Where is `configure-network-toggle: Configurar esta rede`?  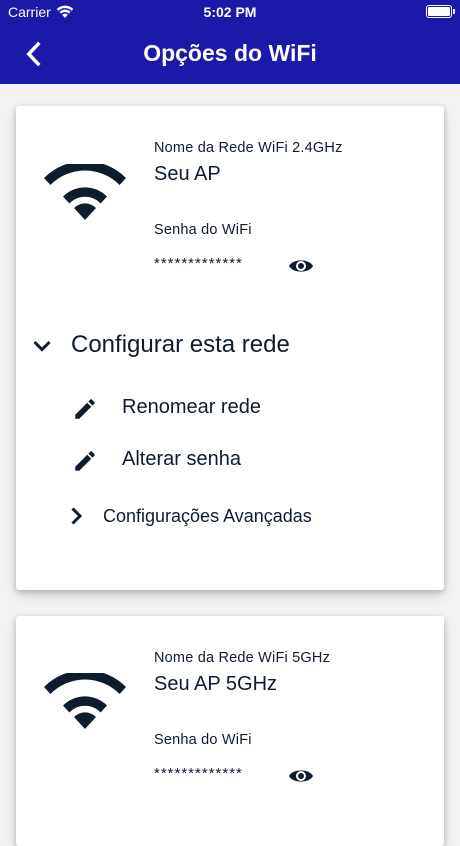
configure-network-toggle: Configurar esta rede is located at coordinates (230, 346).